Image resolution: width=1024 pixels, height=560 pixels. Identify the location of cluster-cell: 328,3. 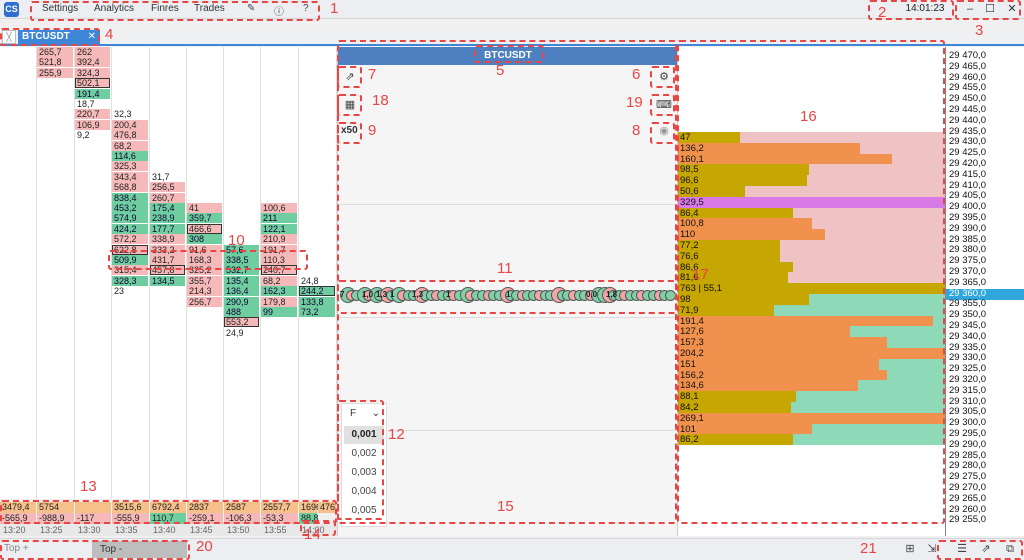
(130, 280).